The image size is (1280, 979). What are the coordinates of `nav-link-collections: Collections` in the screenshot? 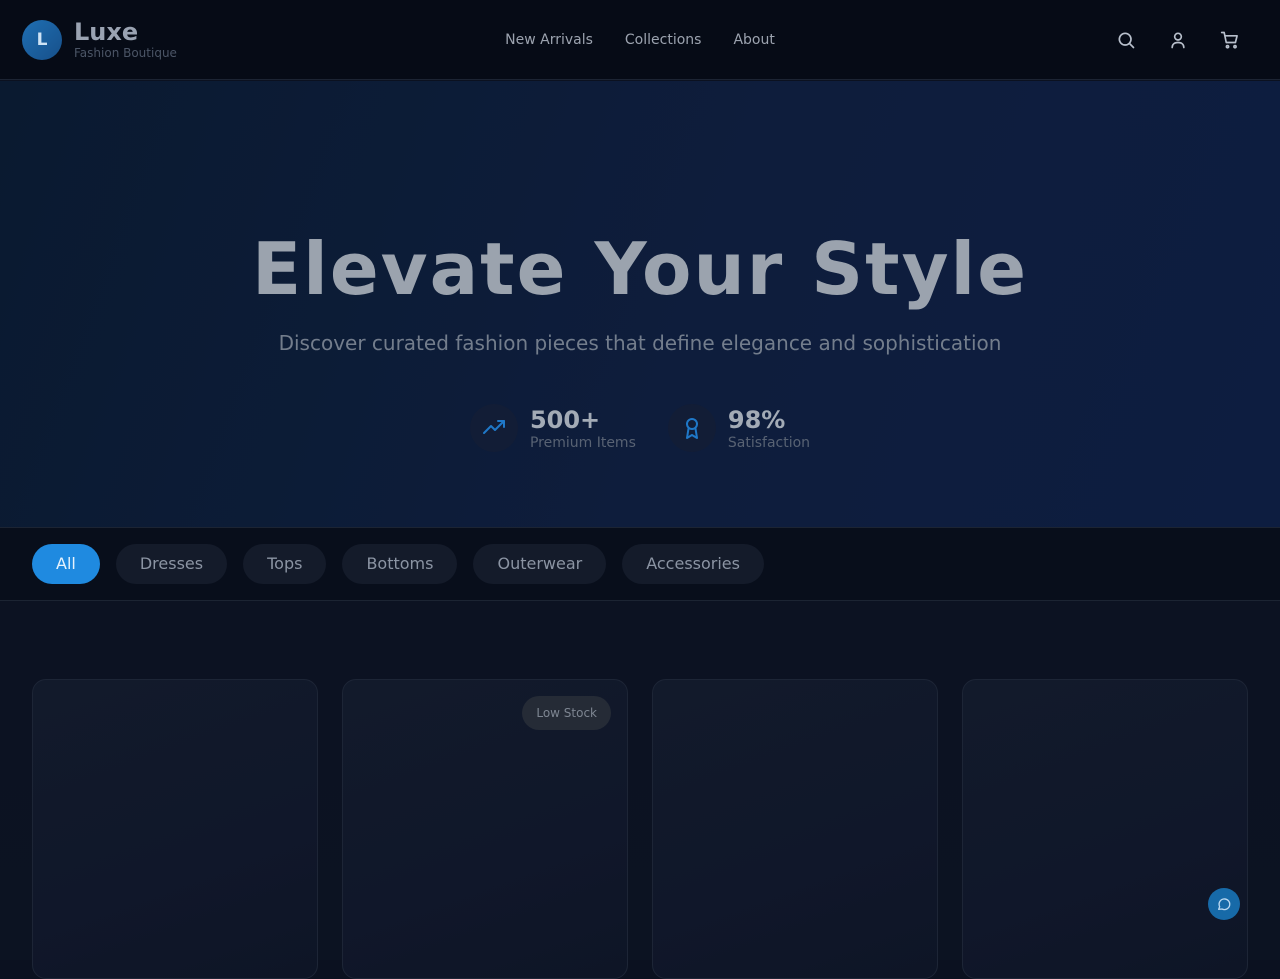 It's located at (663, 40).